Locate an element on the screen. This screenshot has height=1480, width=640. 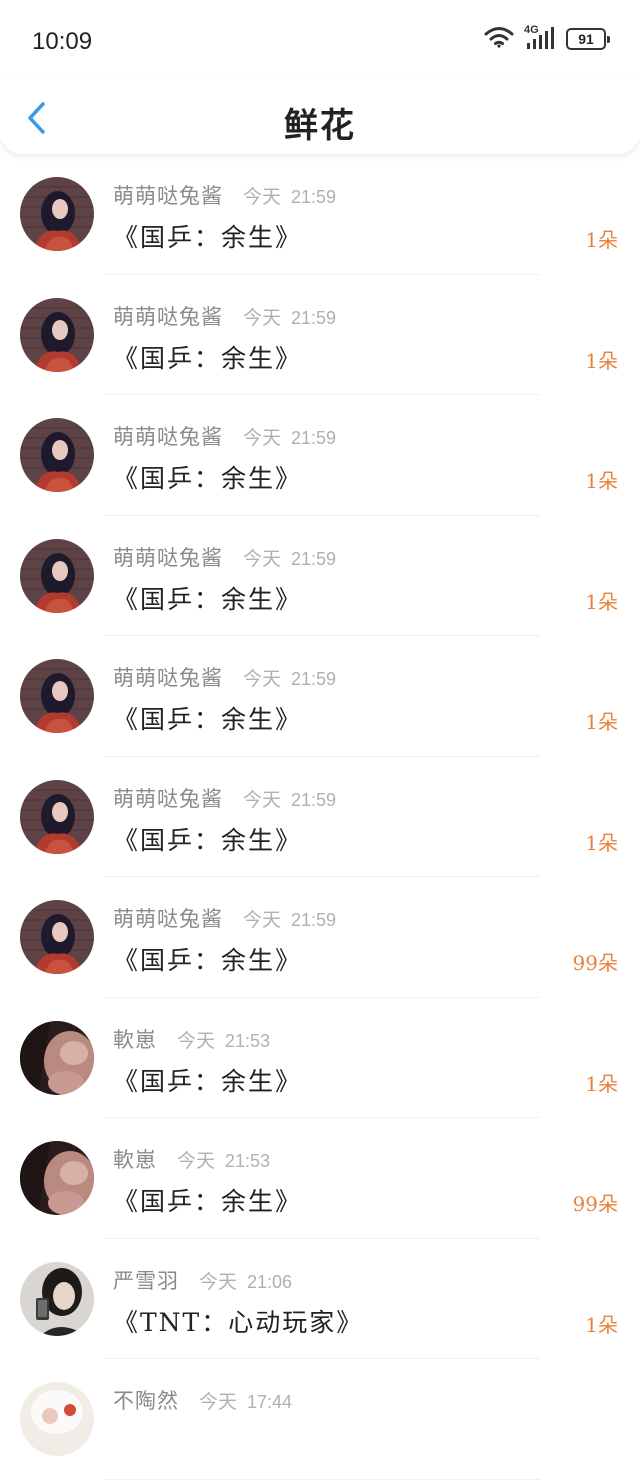
username: 不陶然 is located at coordinates (146, 1400).